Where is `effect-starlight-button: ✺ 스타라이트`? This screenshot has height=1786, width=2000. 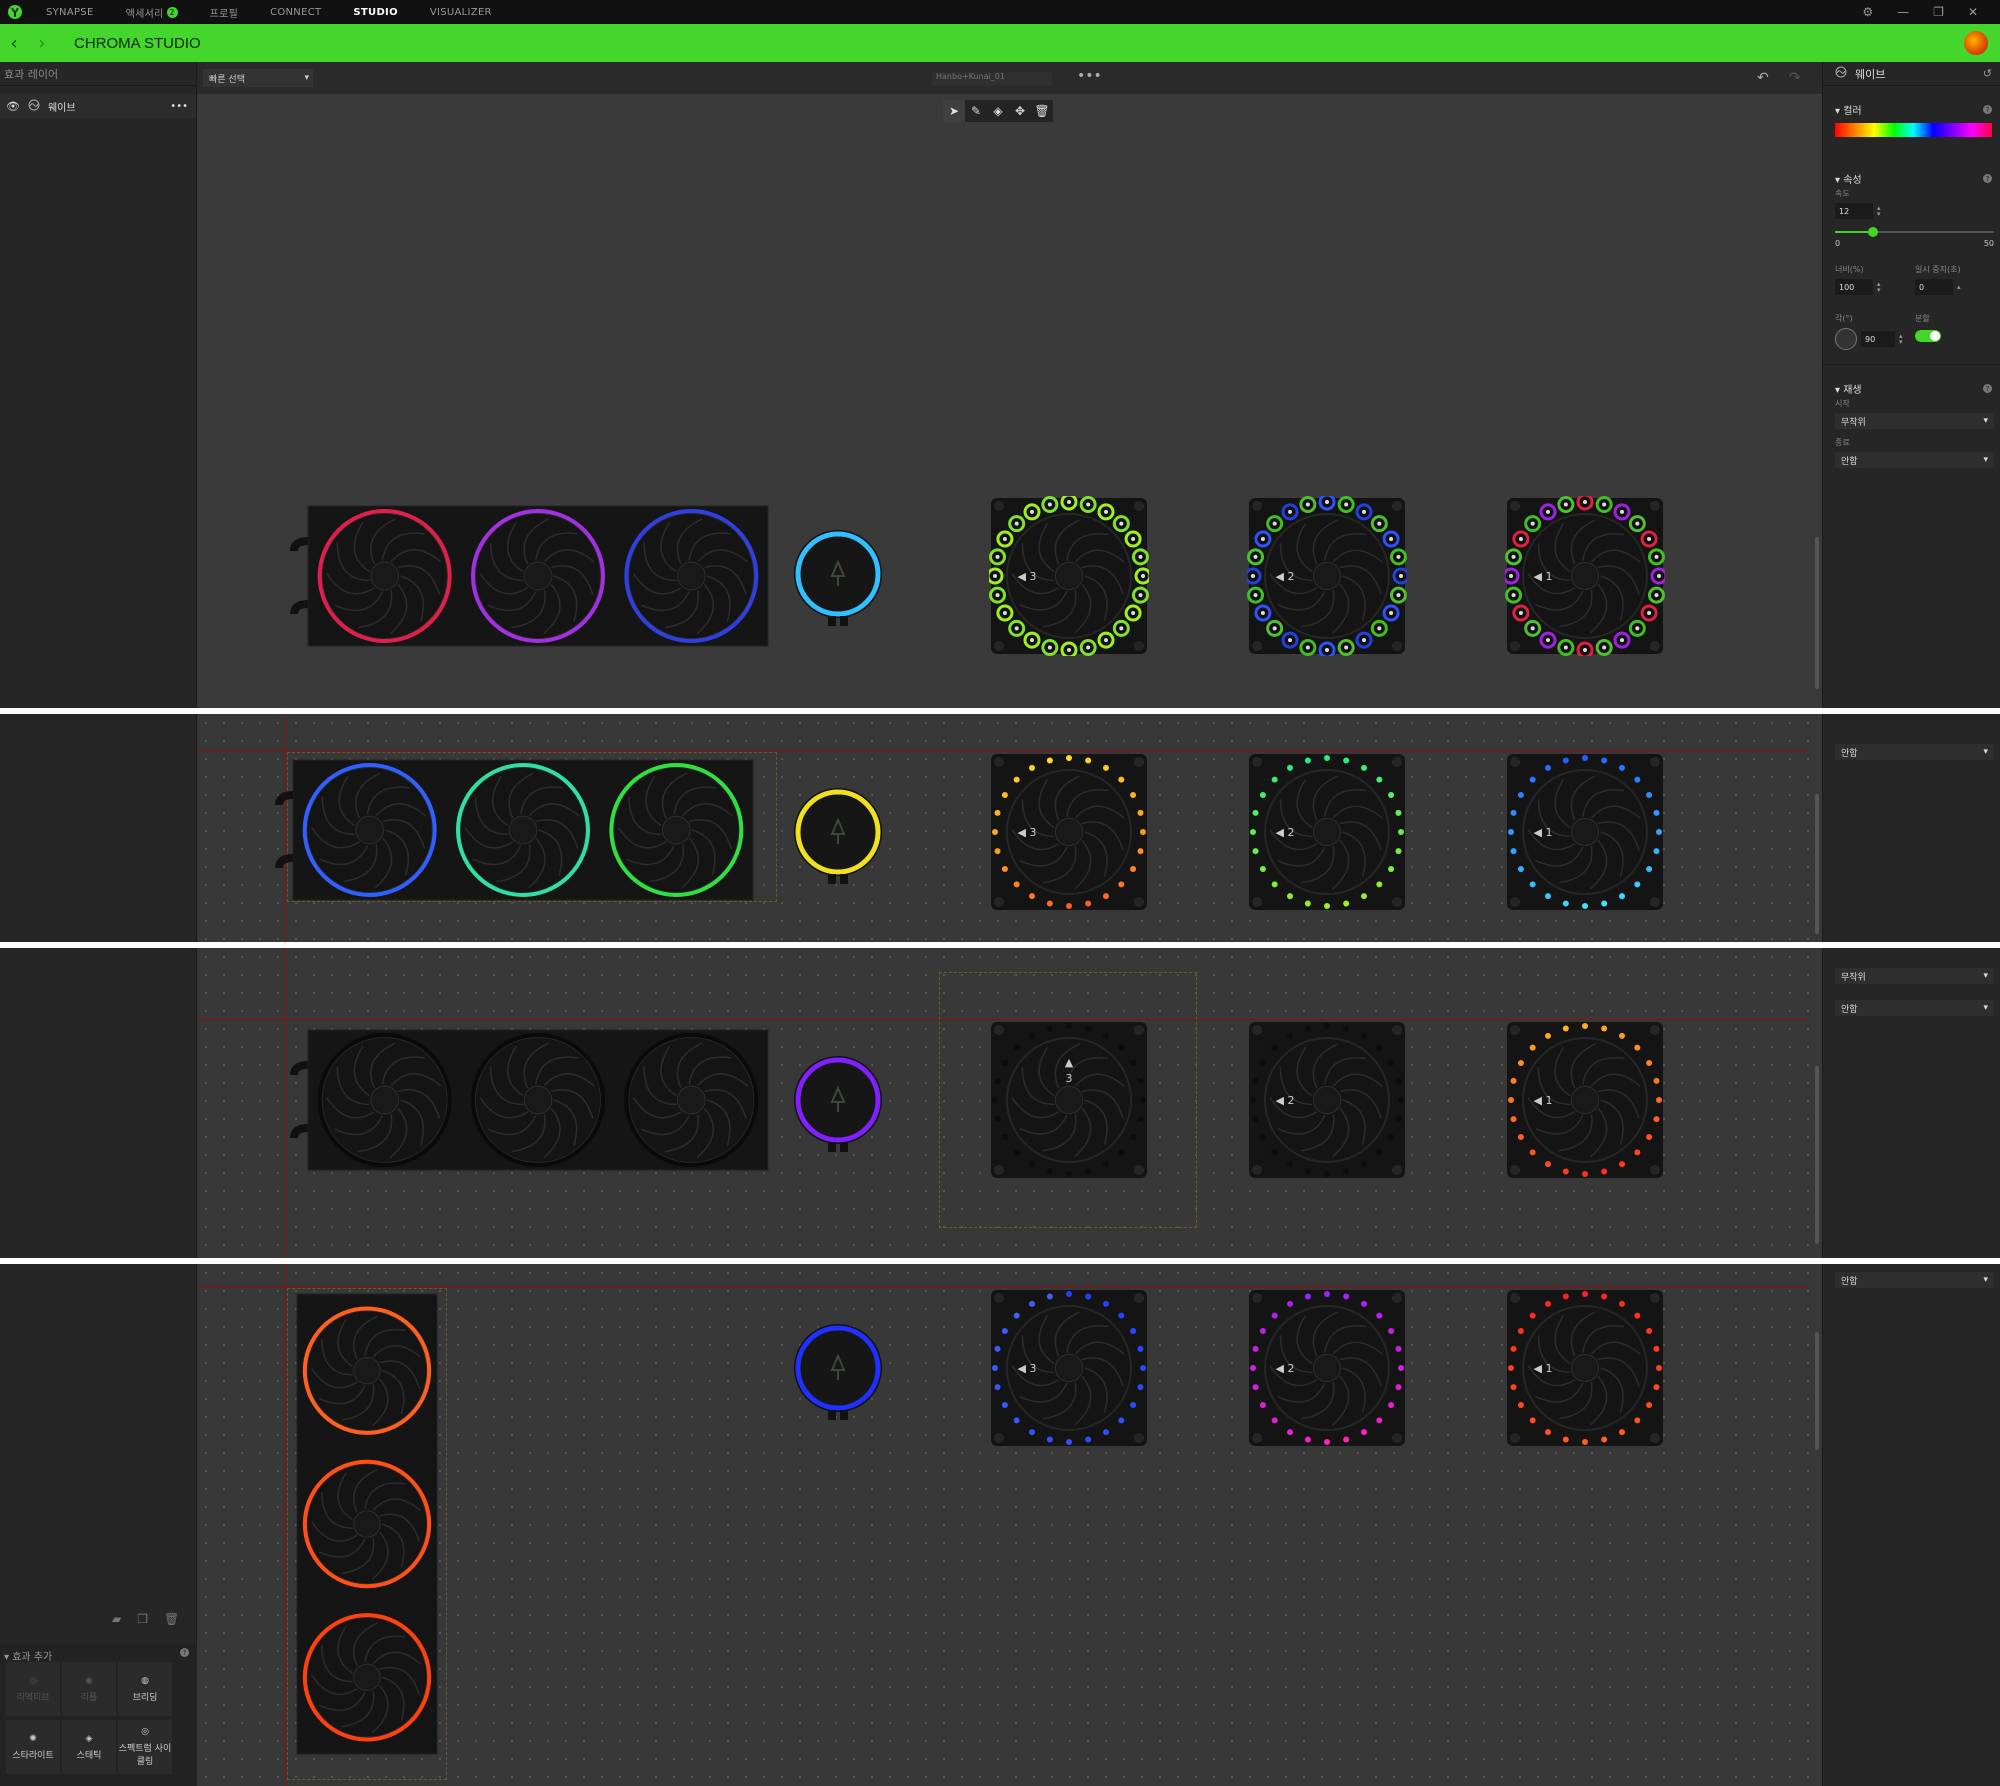 effect-starlight-button: ✺ 스타라이트 is located at coordinates (33, 1747).